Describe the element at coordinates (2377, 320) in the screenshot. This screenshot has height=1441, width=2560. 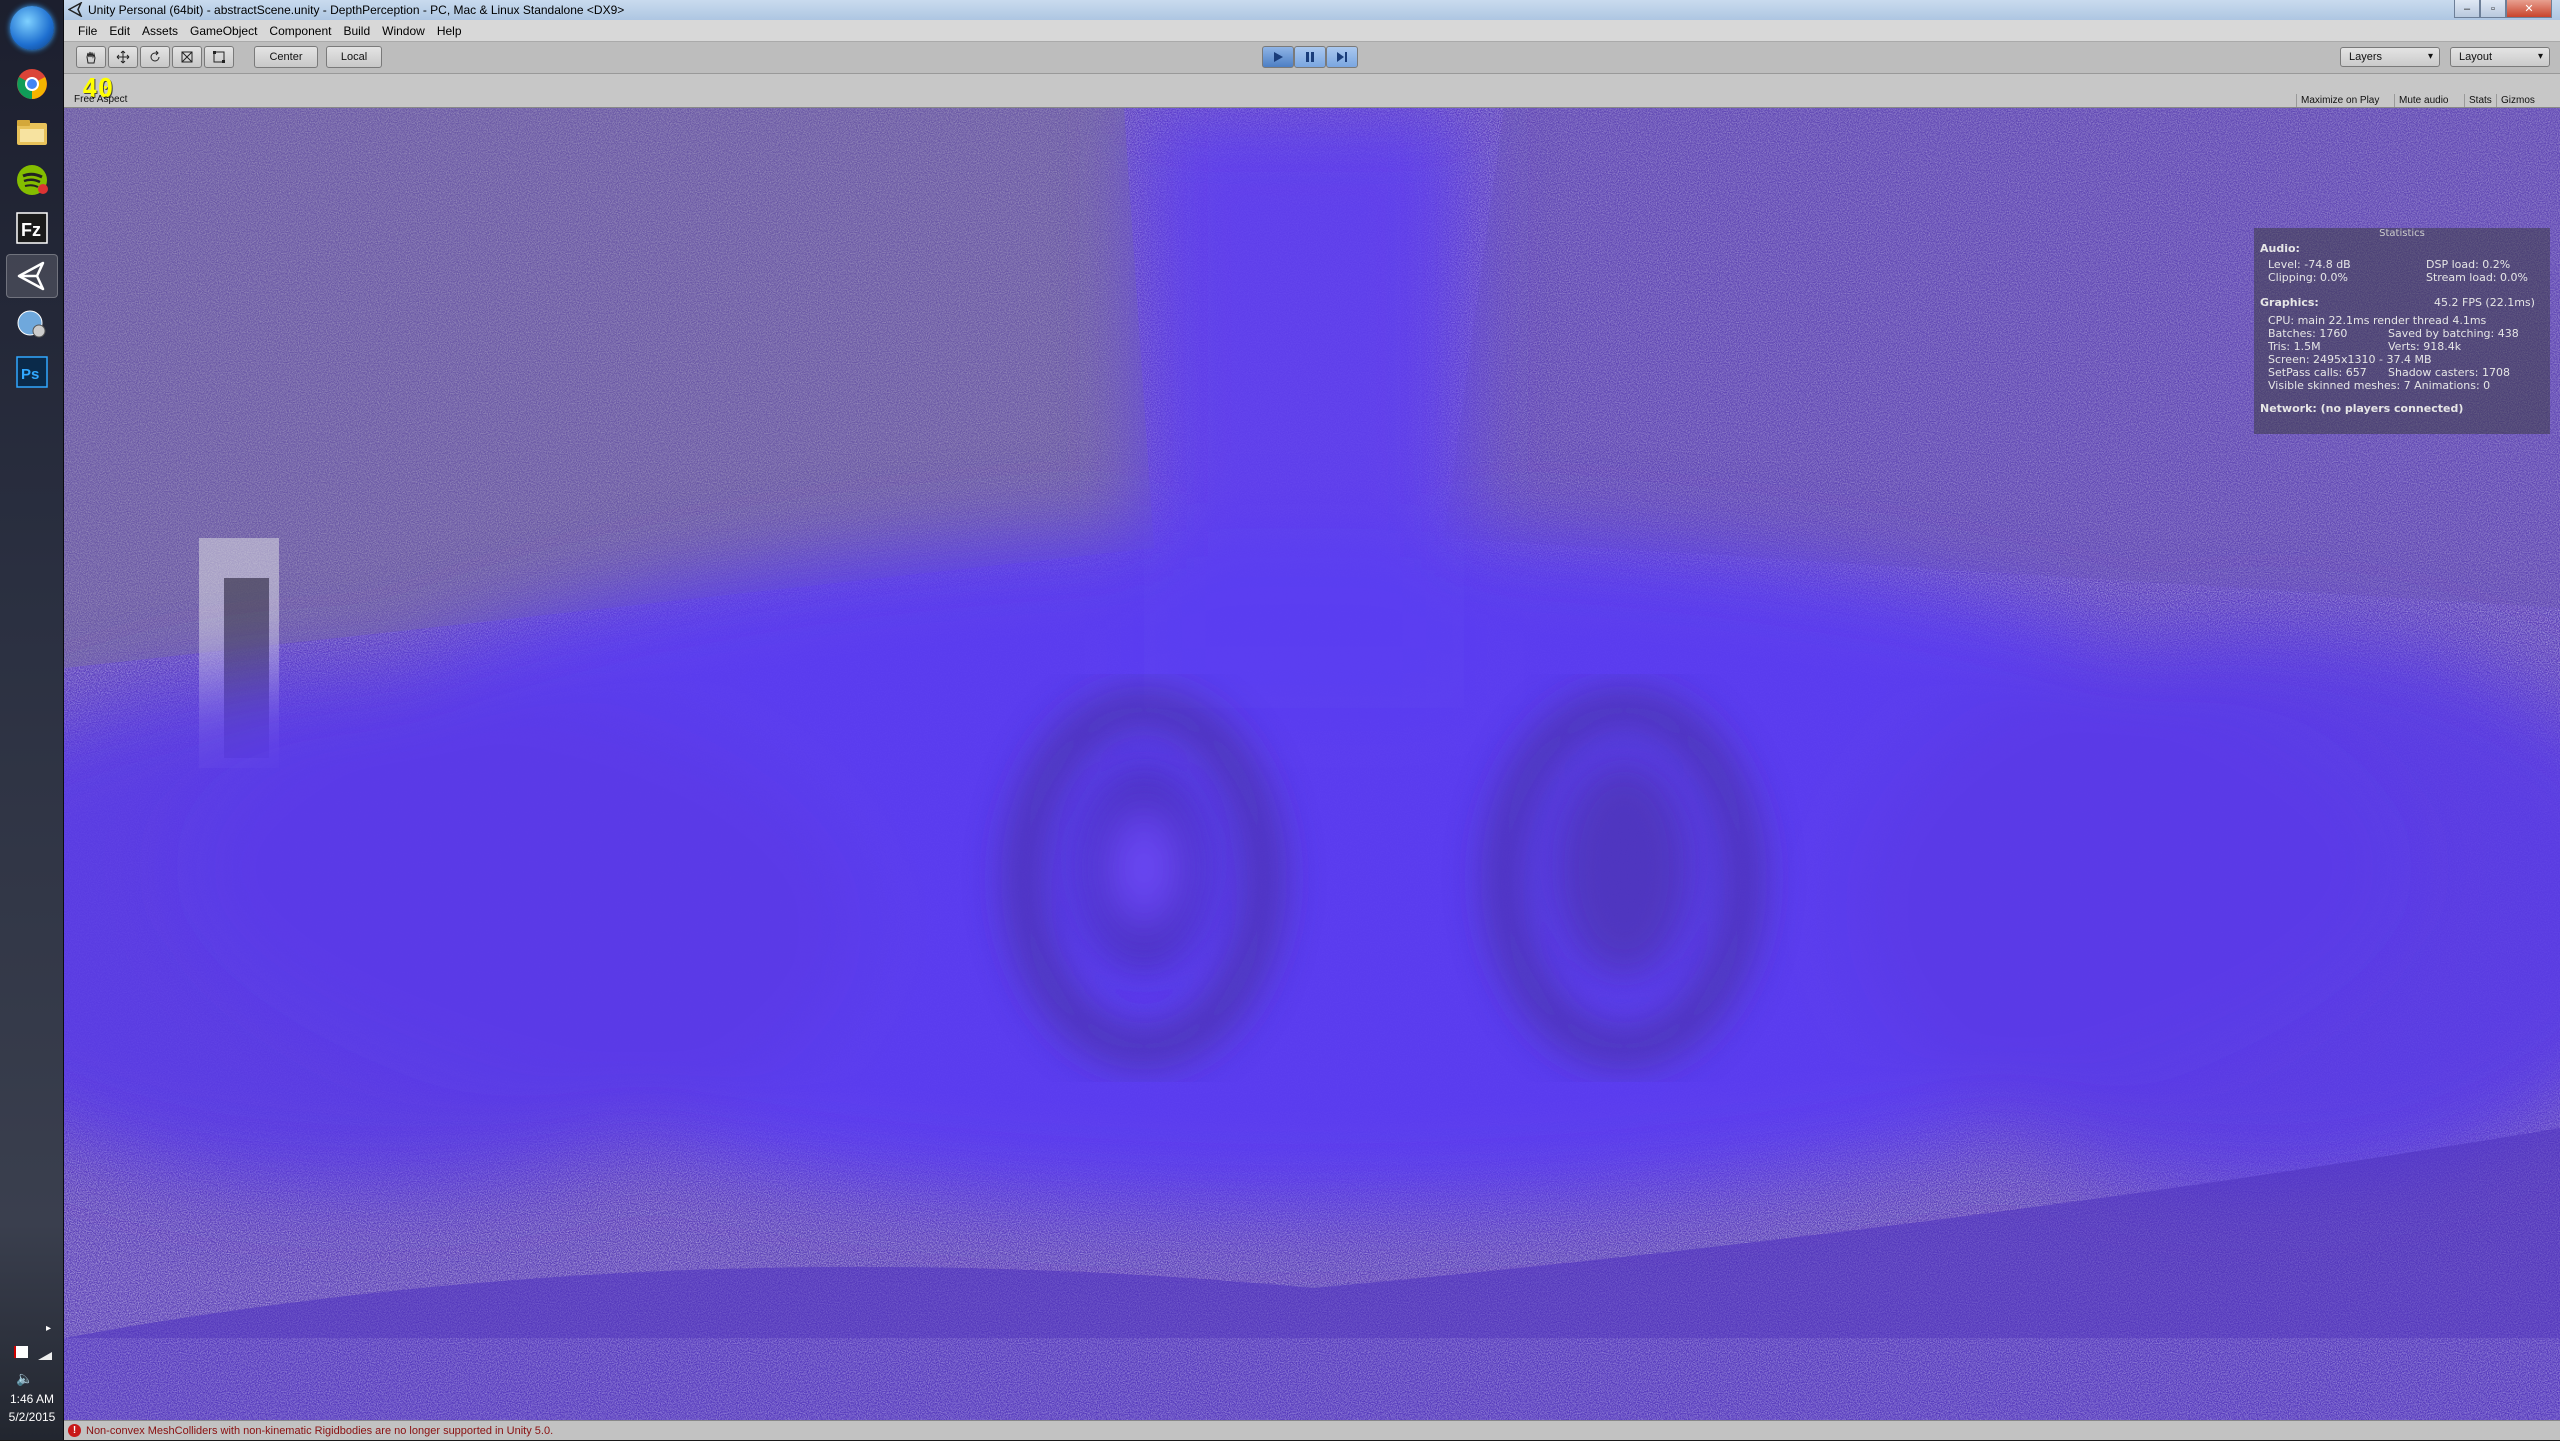
I see `stats-cpu: CPU: main 22.1ms render thread 4.1ms` at that location.